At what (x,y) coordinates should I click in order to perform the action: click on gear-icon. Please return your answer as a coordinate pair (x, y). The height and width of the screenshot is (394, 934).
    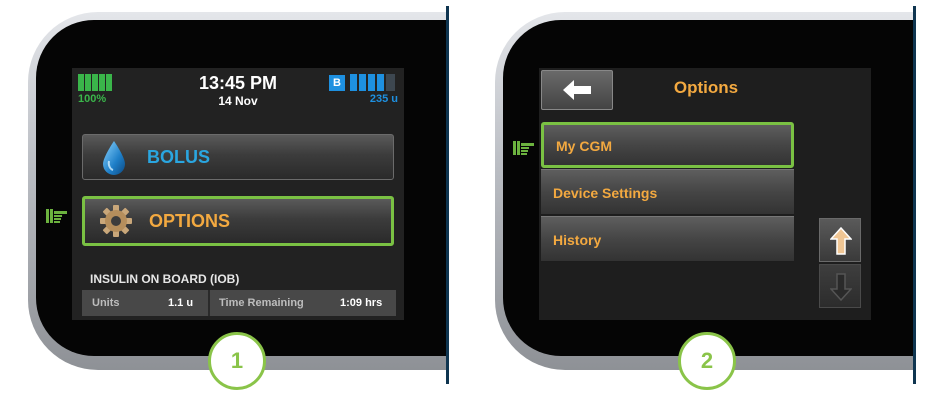
    Looking at the image, I should click on (116, 221).